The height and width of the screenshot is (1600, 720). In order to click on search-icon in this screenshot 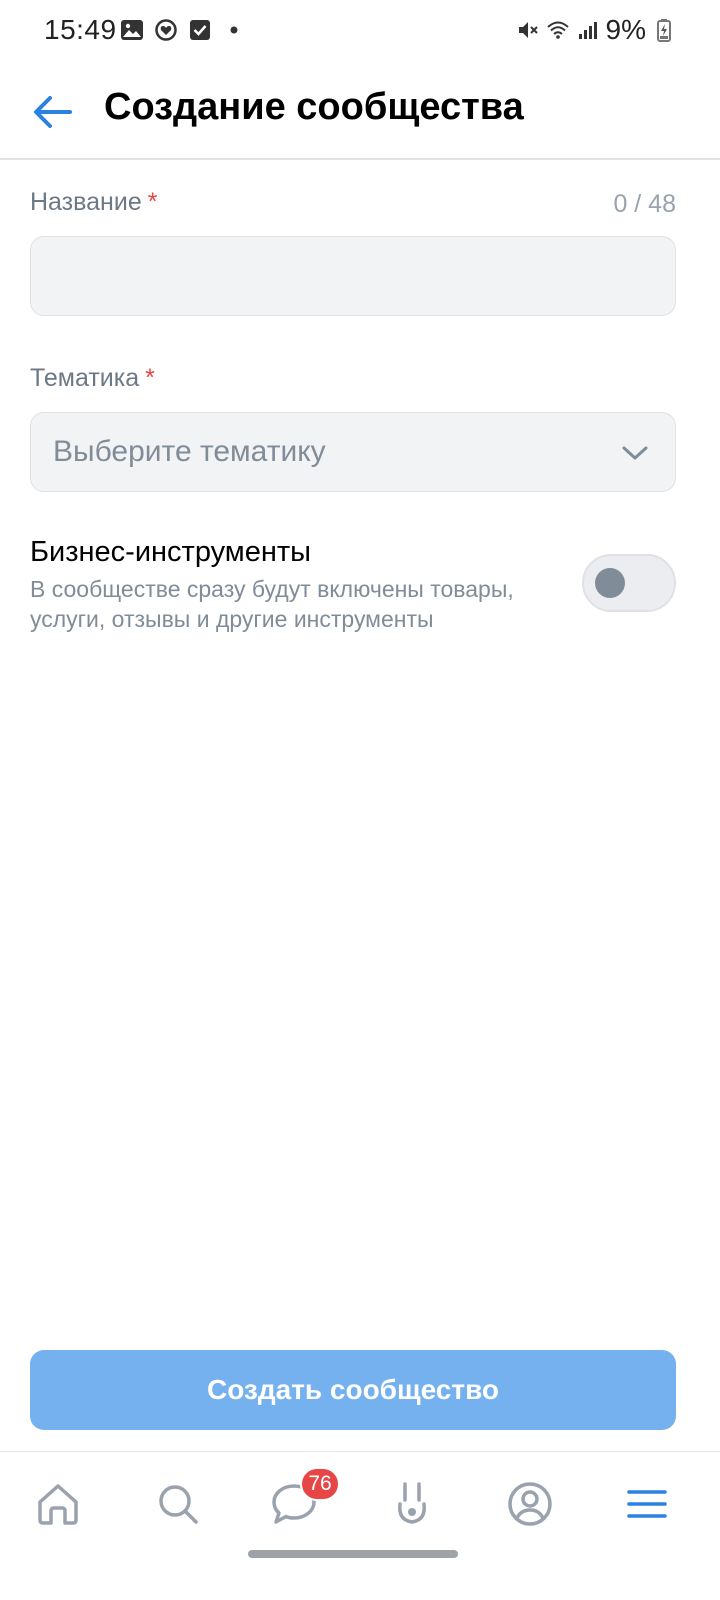, I will do `click(178, 1504)`.